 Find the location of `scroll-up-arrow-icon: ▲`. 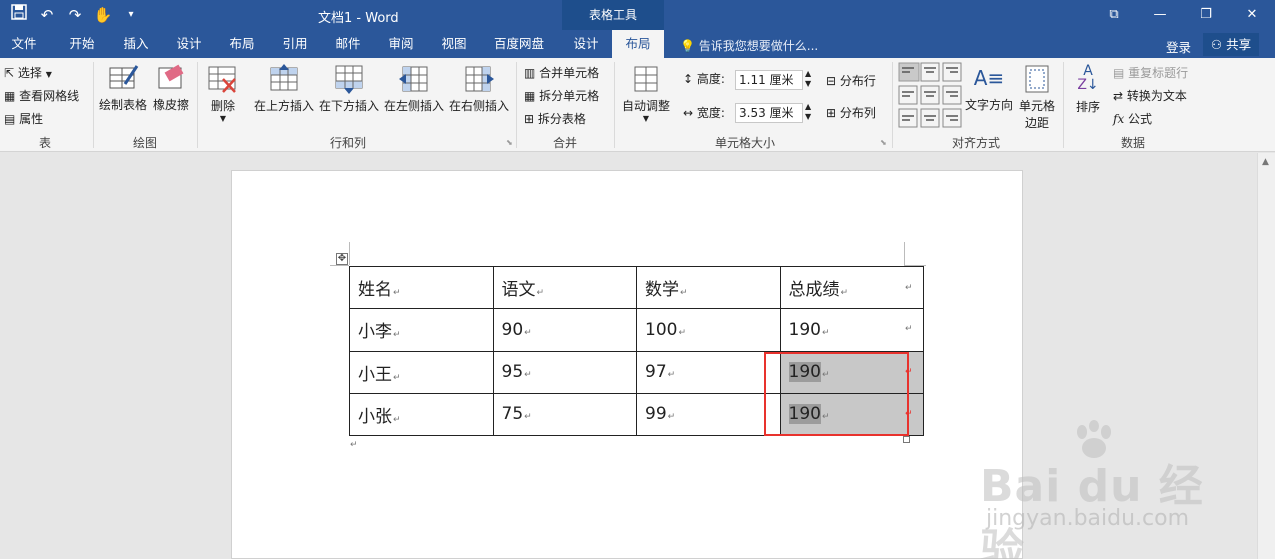

scroll-up-arrow-icon: ▲ is located at coordinates (1265, 162).